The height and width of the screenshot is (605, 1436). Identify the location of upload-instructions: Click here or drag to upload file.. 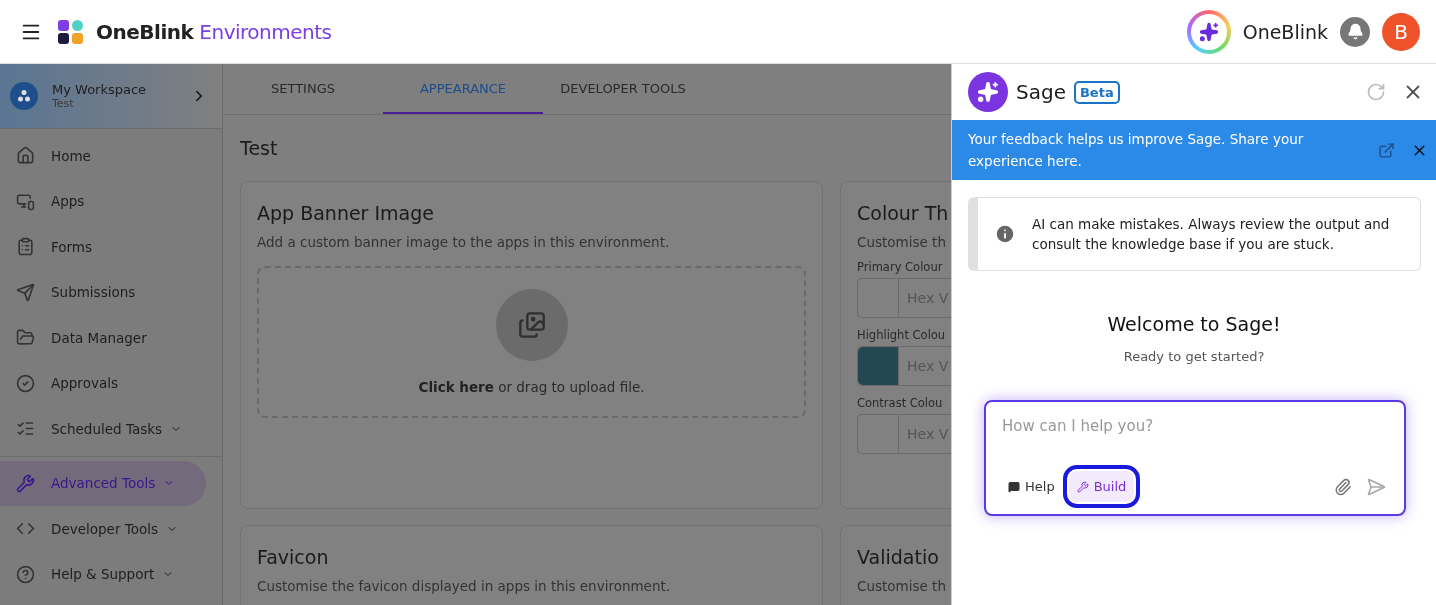
(531, 387).